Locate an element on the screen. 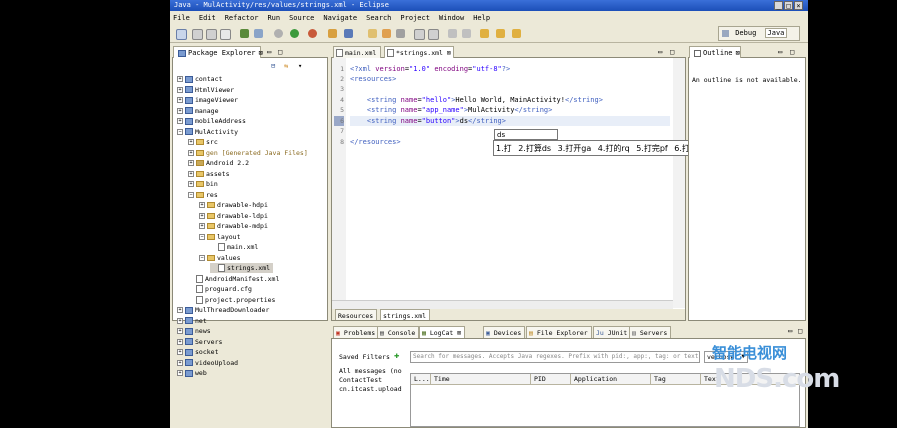  android-sdk-icon is located at coordinates (244, 33).